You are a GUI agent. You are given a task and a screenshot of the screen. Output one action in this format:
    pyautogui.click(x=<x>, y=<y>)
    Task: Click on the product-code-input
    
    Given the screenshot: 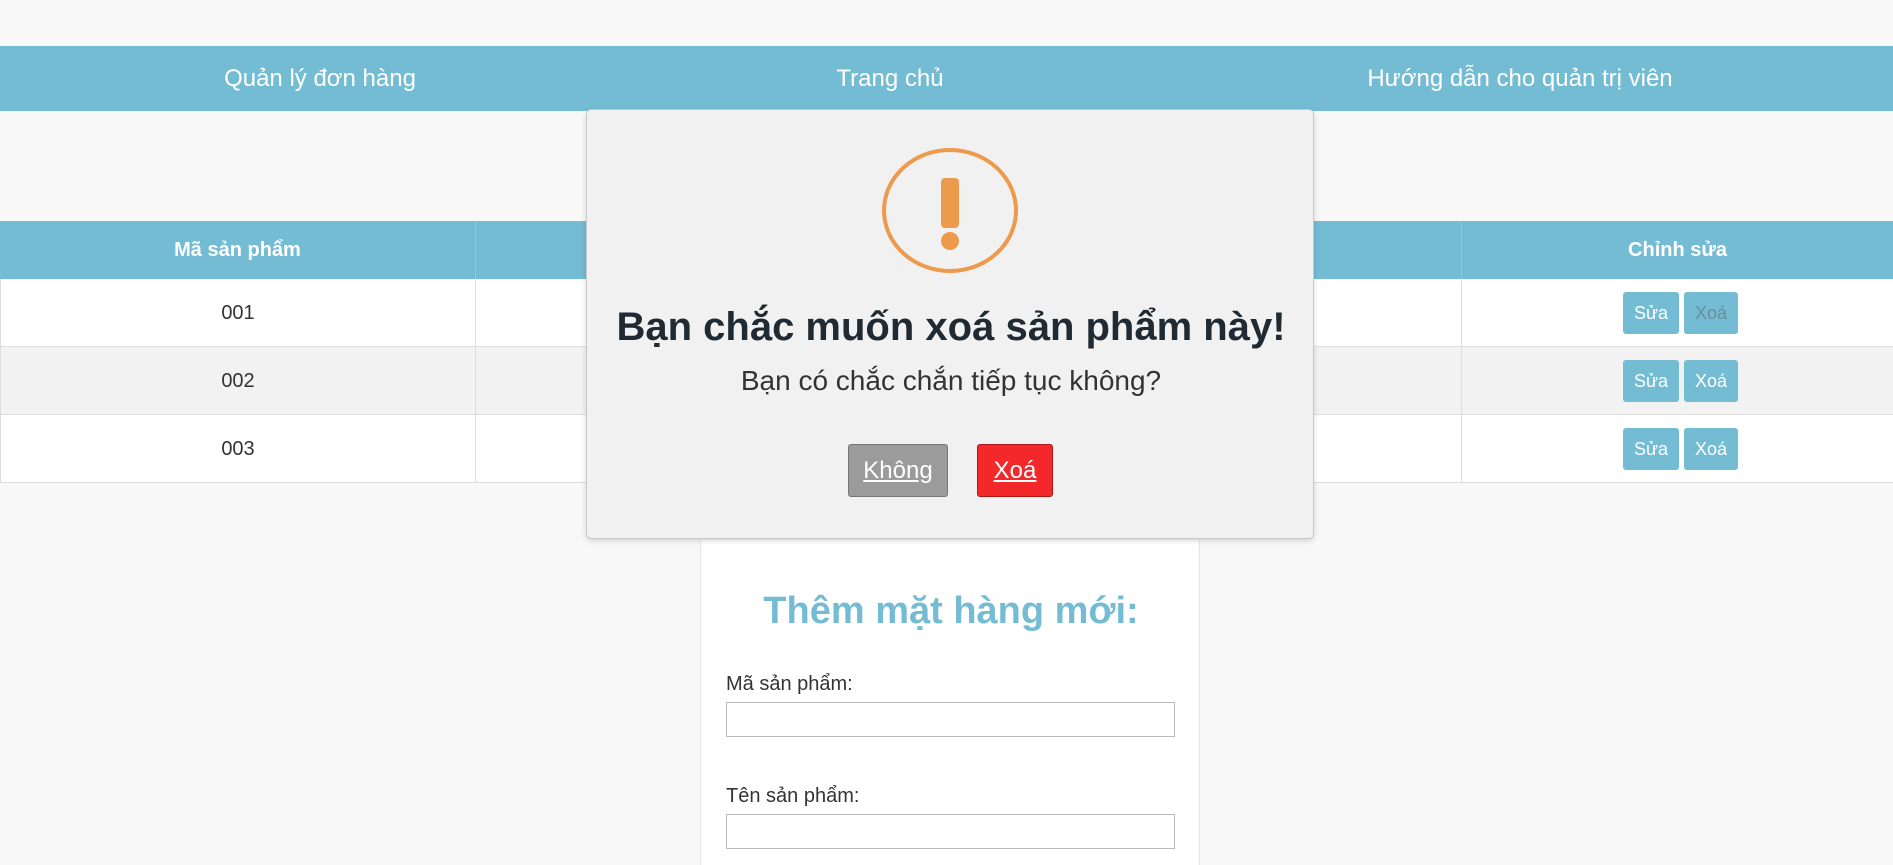 What is the action you would take?
    pyautogui.click(x=950, y=719)
    